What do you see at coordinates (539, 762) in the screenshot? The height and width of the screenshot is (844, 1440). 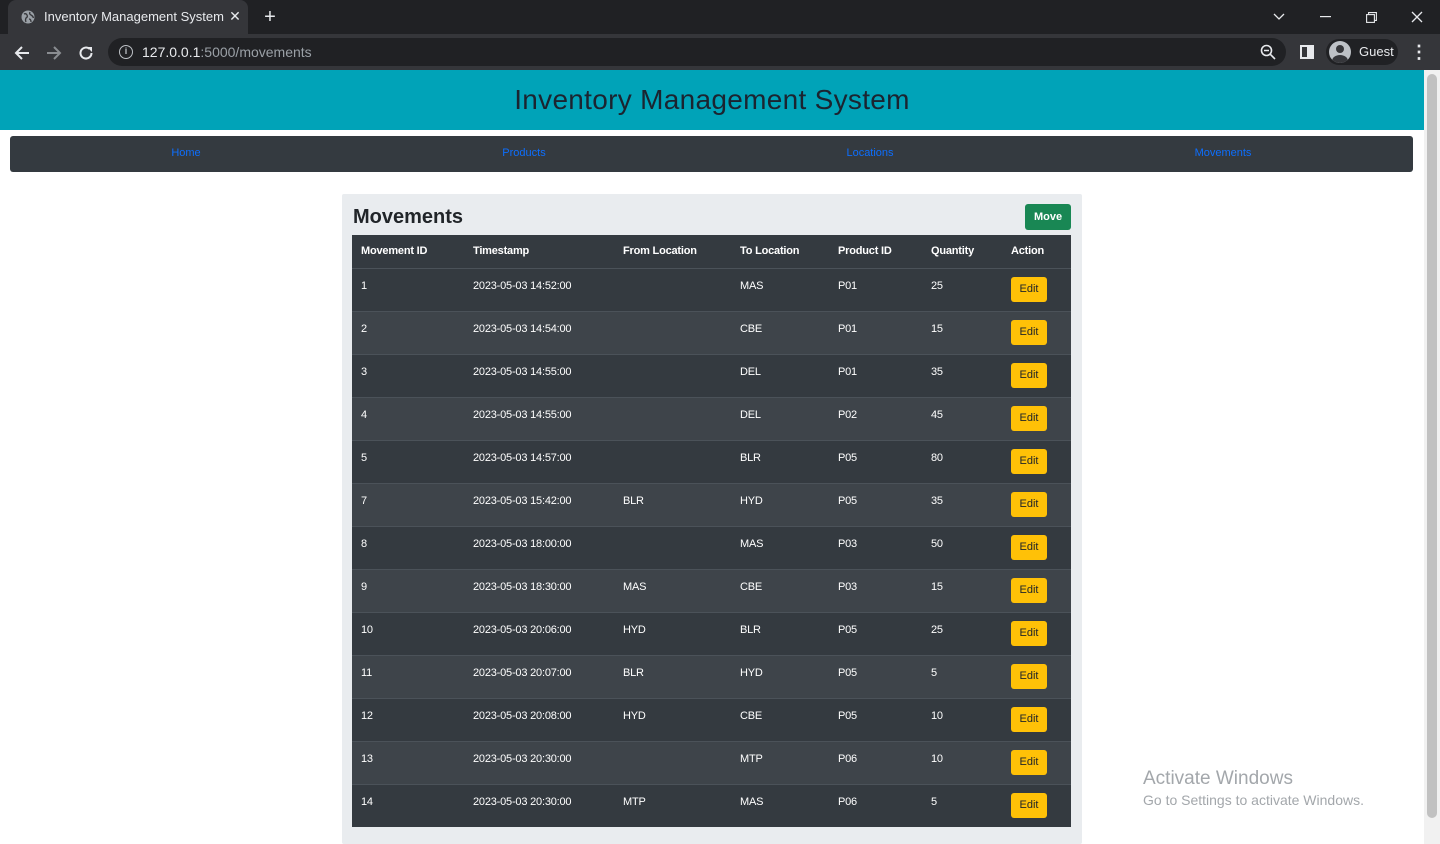 I see `timestamp-cell: 2023-05-03 20:30:00` at bounding box center [539, 762].